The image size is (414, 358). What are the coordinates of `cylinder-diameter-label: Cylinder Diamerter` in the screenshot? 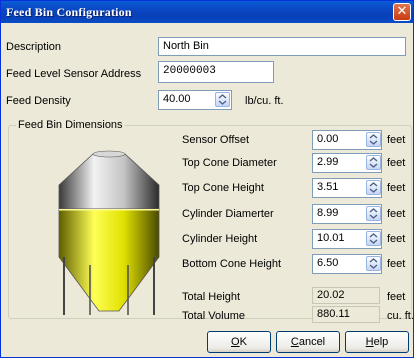 It's located at (228, 214).